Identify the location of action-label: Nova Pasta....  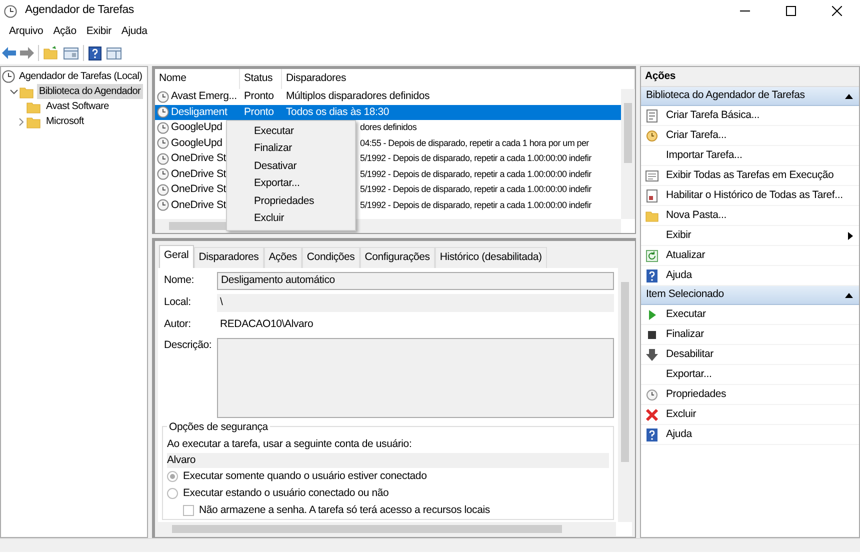
(696, 215).